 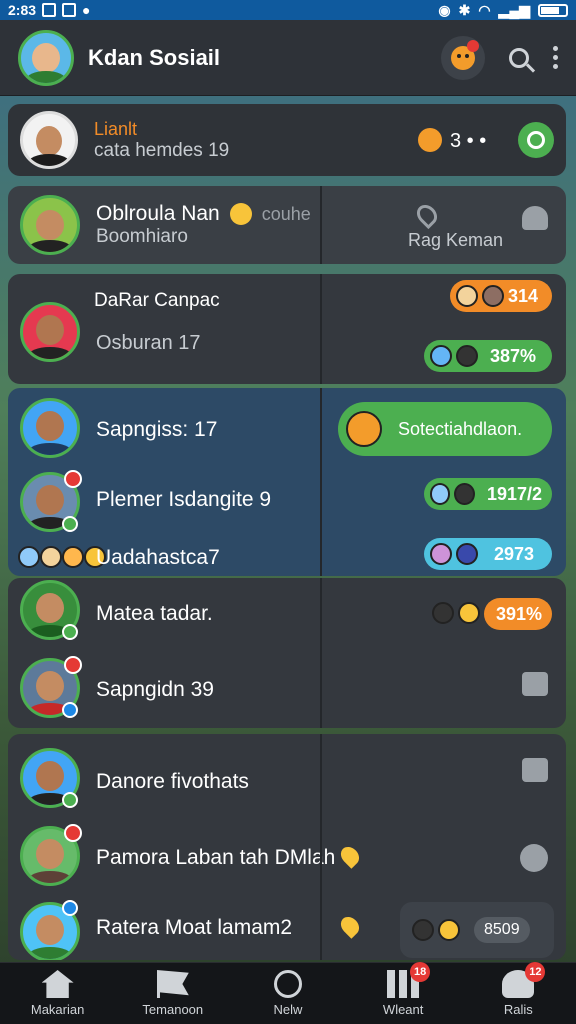 What do you see at coordinates (184, 499) in the screenshot?
I see `contact-name: Plemer Isdangite 9` at bounding box center [184, 499].